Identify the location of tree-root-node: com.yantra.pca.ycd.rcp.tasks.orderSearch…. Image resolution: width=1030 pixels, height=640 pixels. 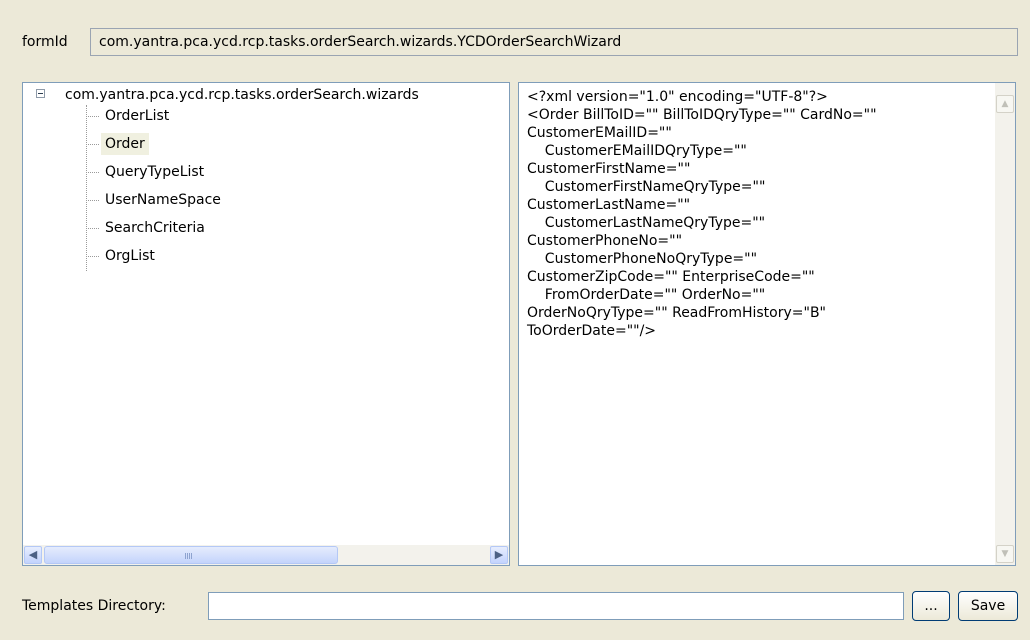
(242, 95).